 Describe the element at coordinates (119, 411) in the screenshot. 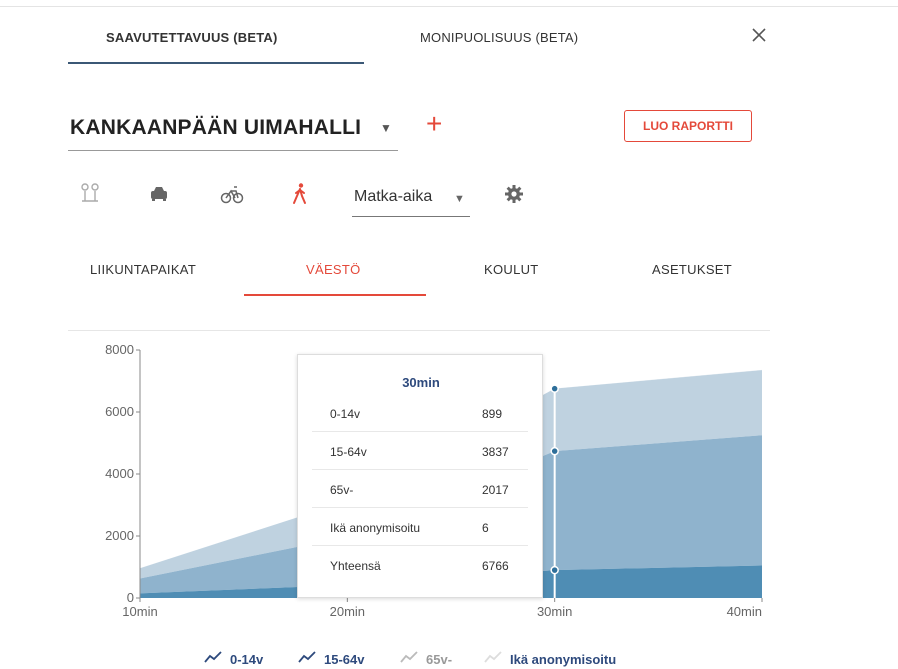

I see `y-tick-label: 6000` at that location.